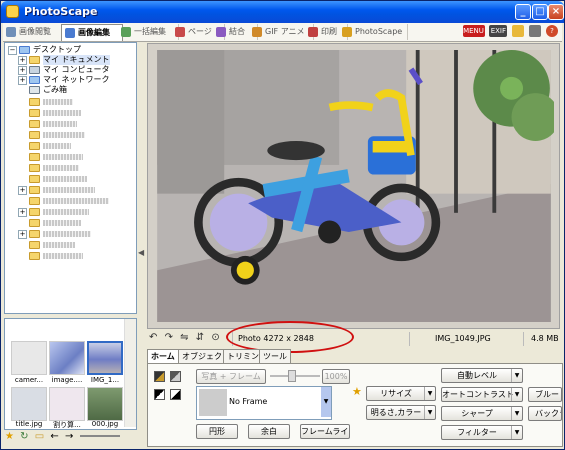  I want to click on settings-icon, so click(535, 31).